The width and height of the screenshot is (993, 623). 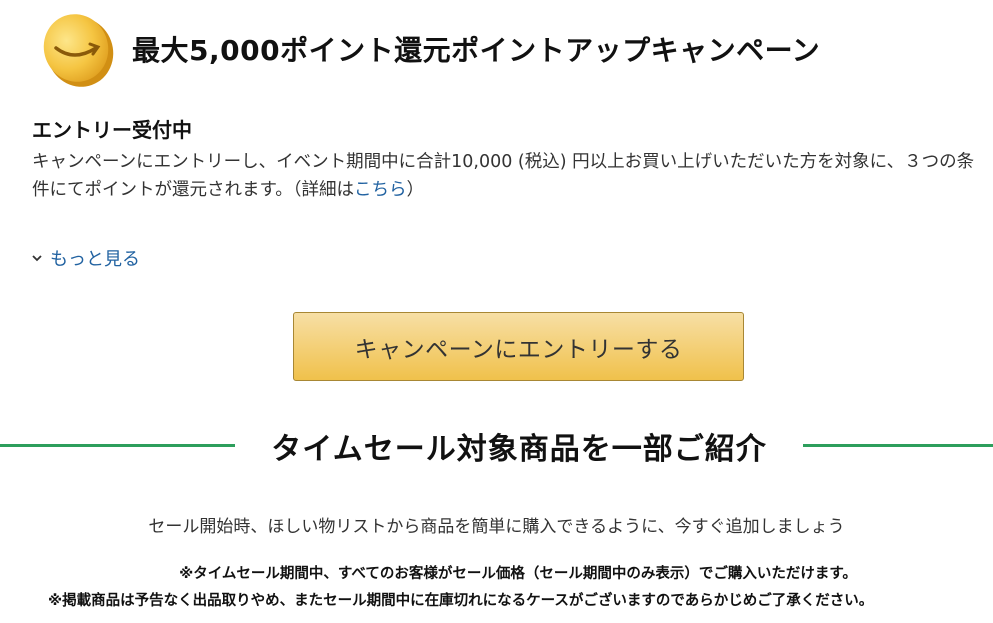 I want to click on section-divider-right, so click(x=898, y=445).